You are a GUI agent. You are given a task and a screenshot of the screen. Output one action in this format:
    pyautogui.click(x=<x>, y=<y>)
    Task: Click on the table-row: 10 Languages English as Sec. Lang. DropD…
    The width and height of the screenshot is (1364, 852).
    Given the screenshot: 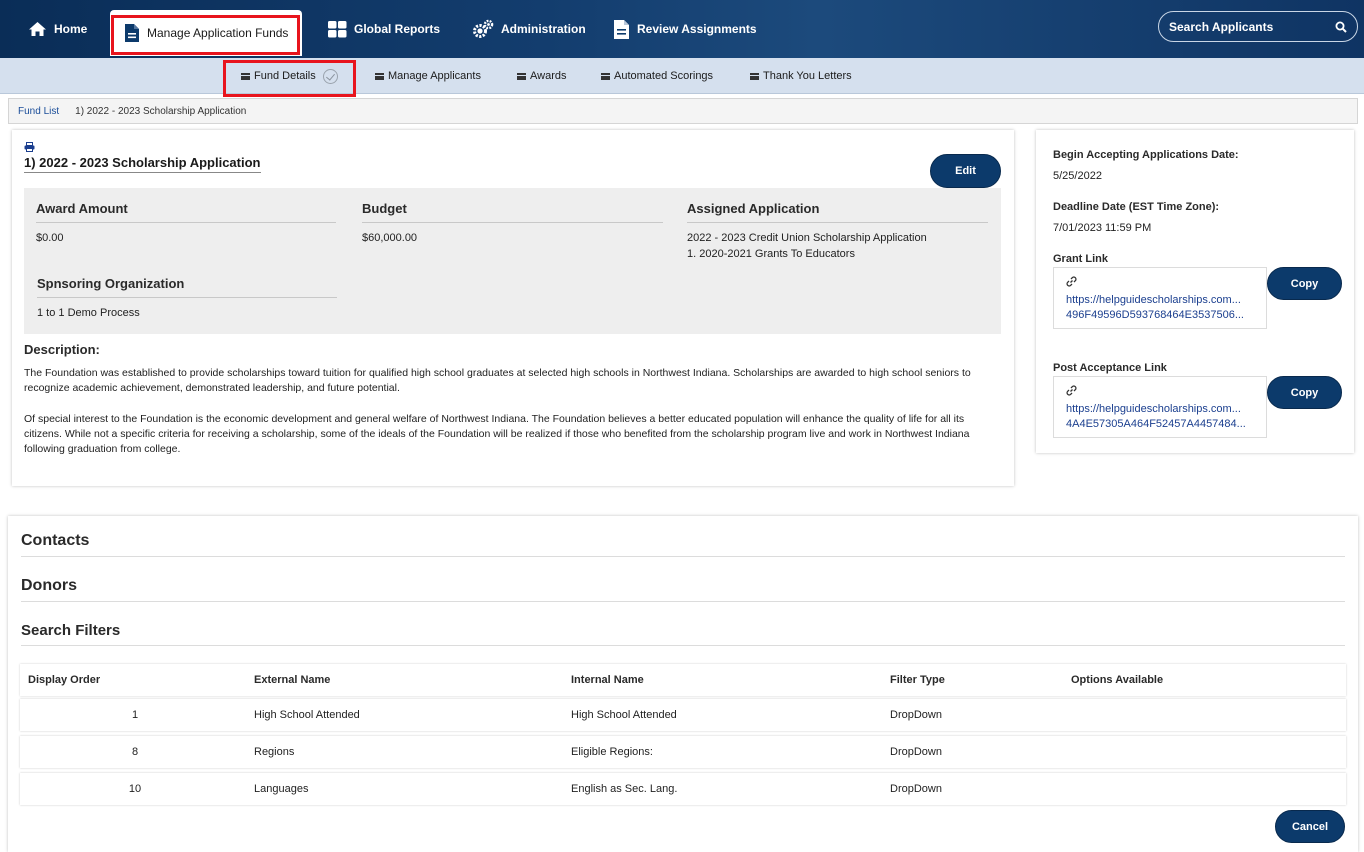 What is the action you would take?
    pyautogui.click(x=683, y=789)
    